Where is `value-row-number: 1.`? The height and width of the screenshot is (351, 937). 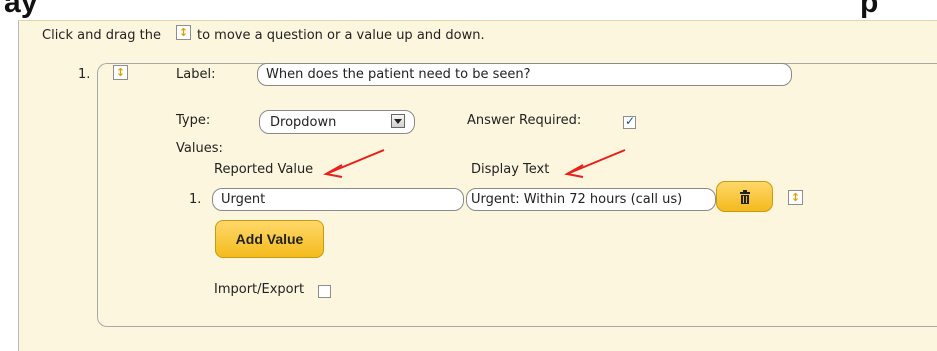 value-row-number: 1. is located at coordinates (195, 199).